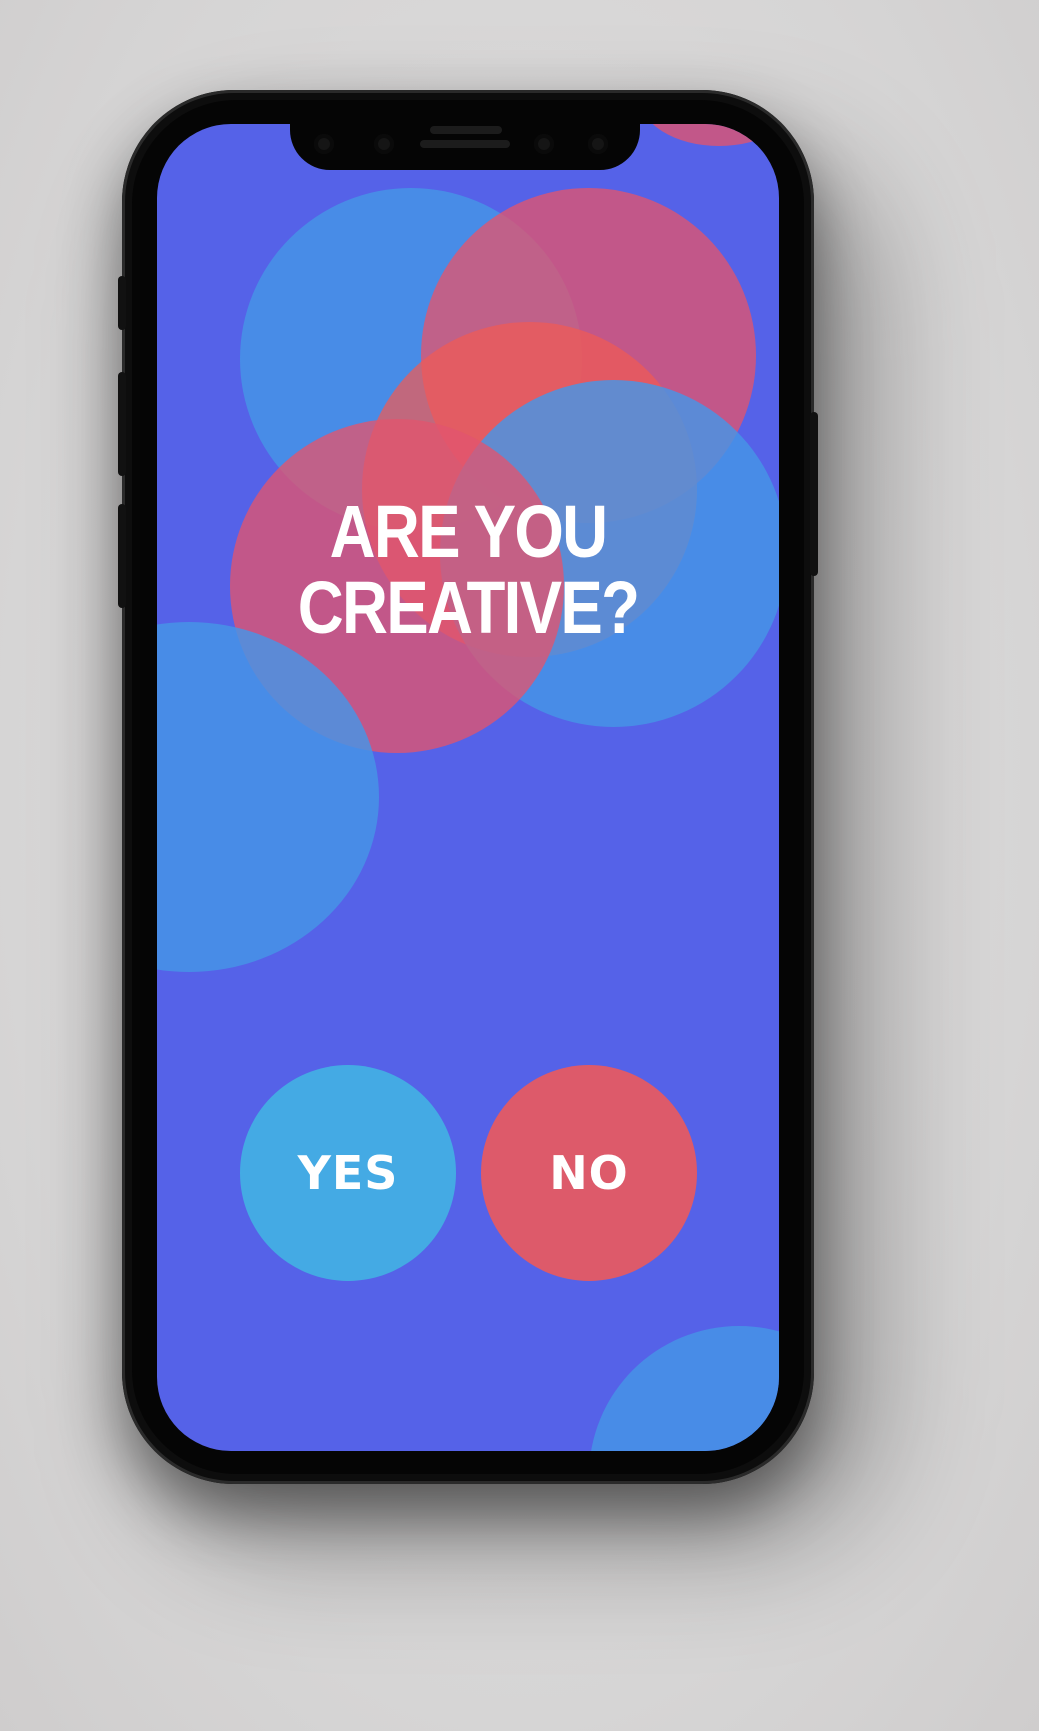 This screenshot has width=1039, height=1731. Describe the element at coordinates (122, 556) in the screenshot. I see `volume-down-button` at that location.